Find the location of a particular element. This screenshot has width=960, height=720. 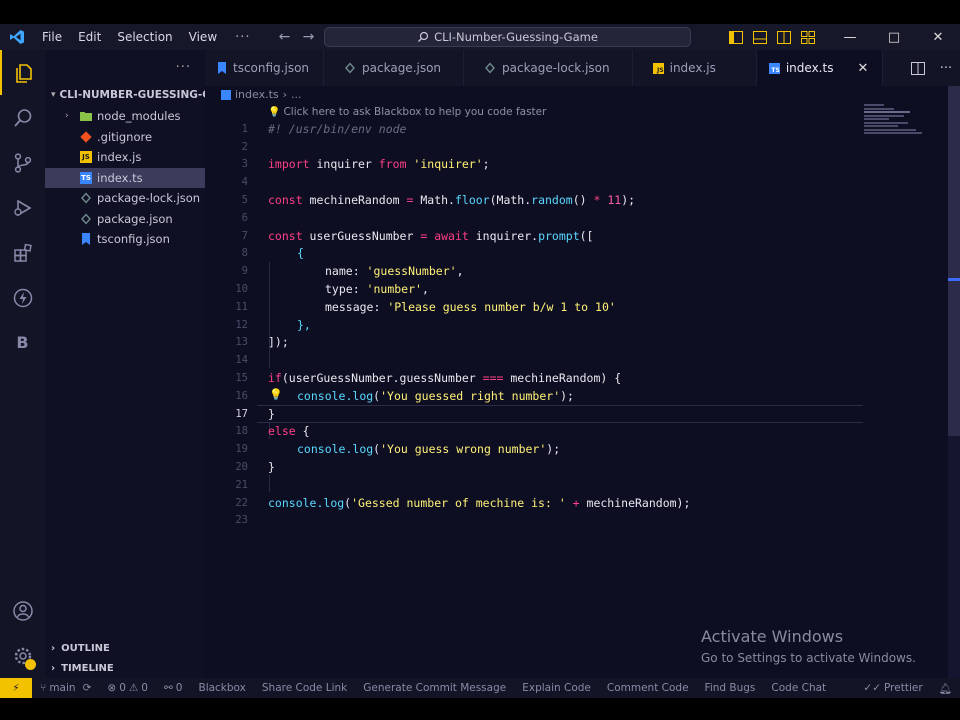

scrollbar-thumb is located at coordinates (954, 261).